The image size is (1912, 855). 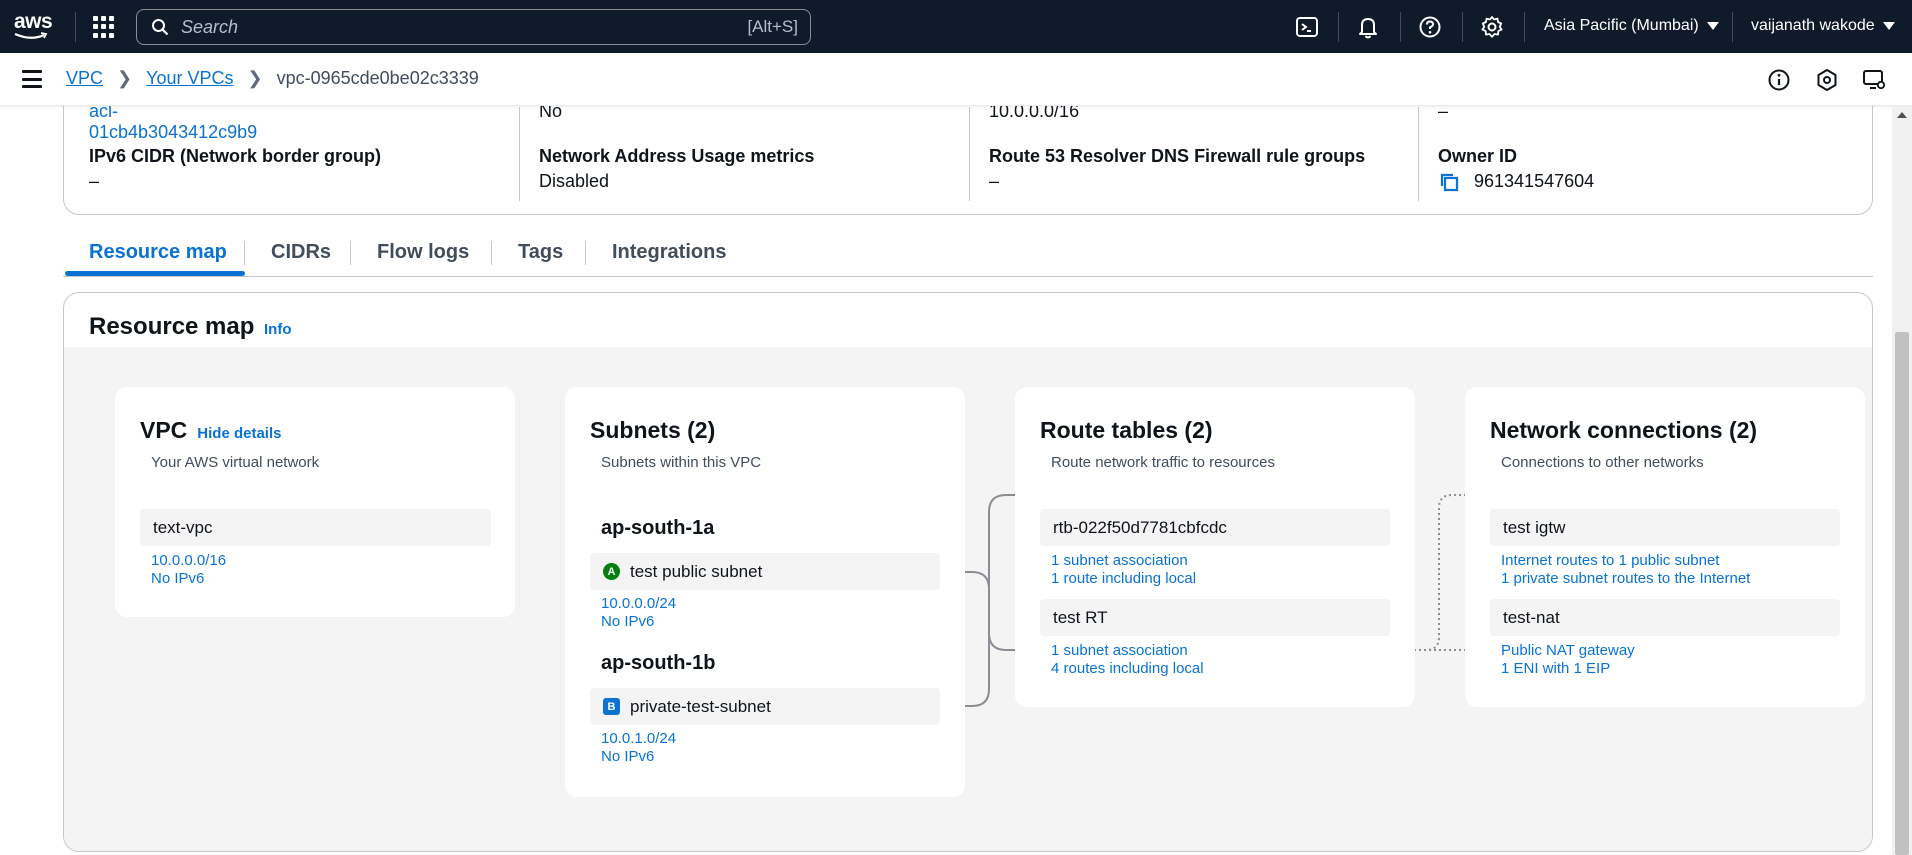 I want to click on owner-id-value: 961341547604, so click(x=1516, y=182).